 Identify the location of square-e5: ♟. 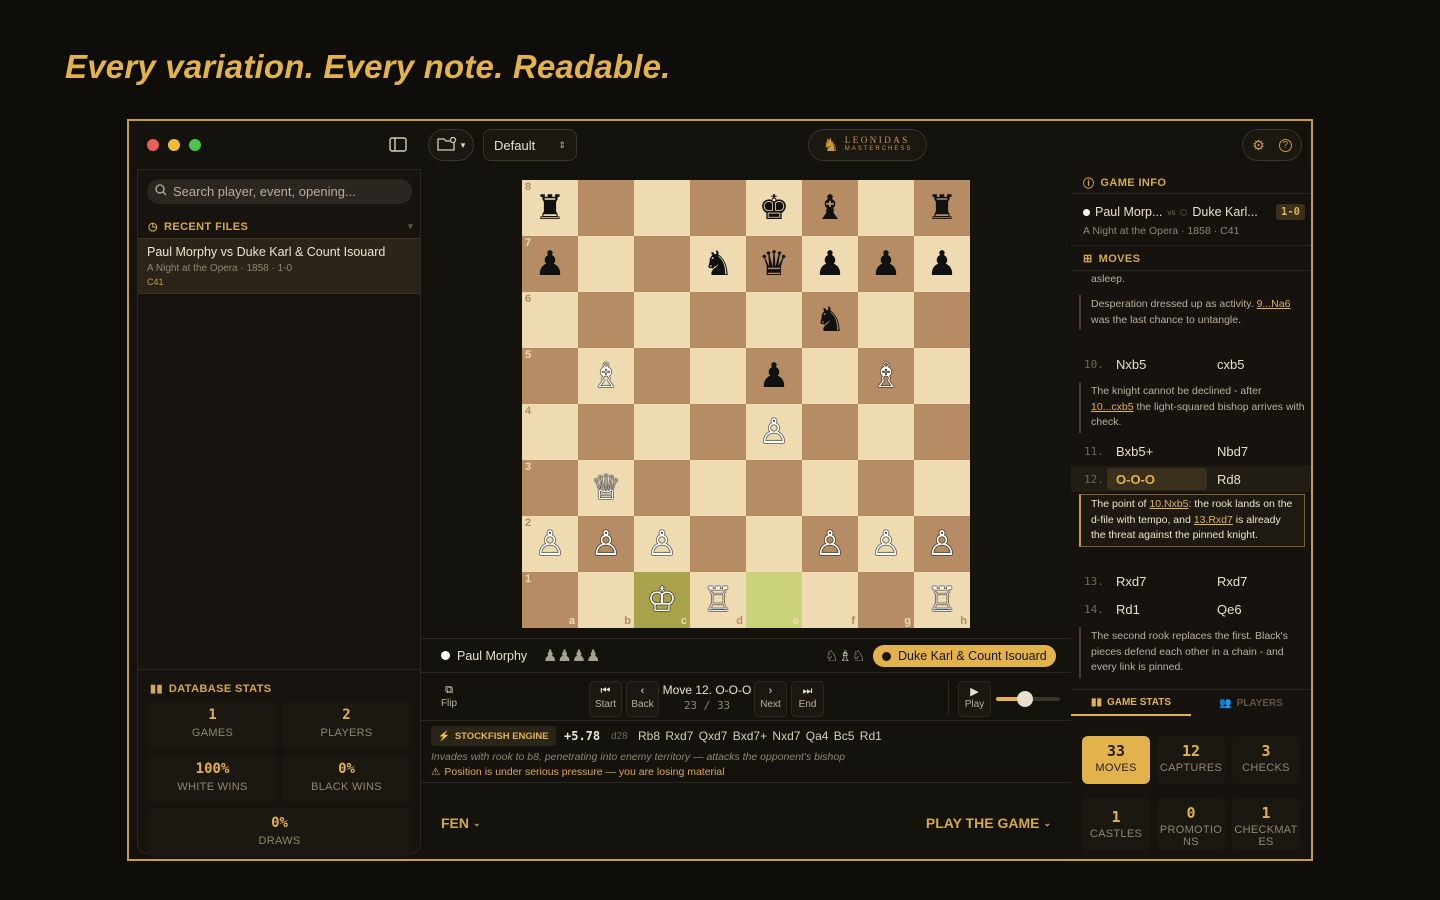
(774, 376).